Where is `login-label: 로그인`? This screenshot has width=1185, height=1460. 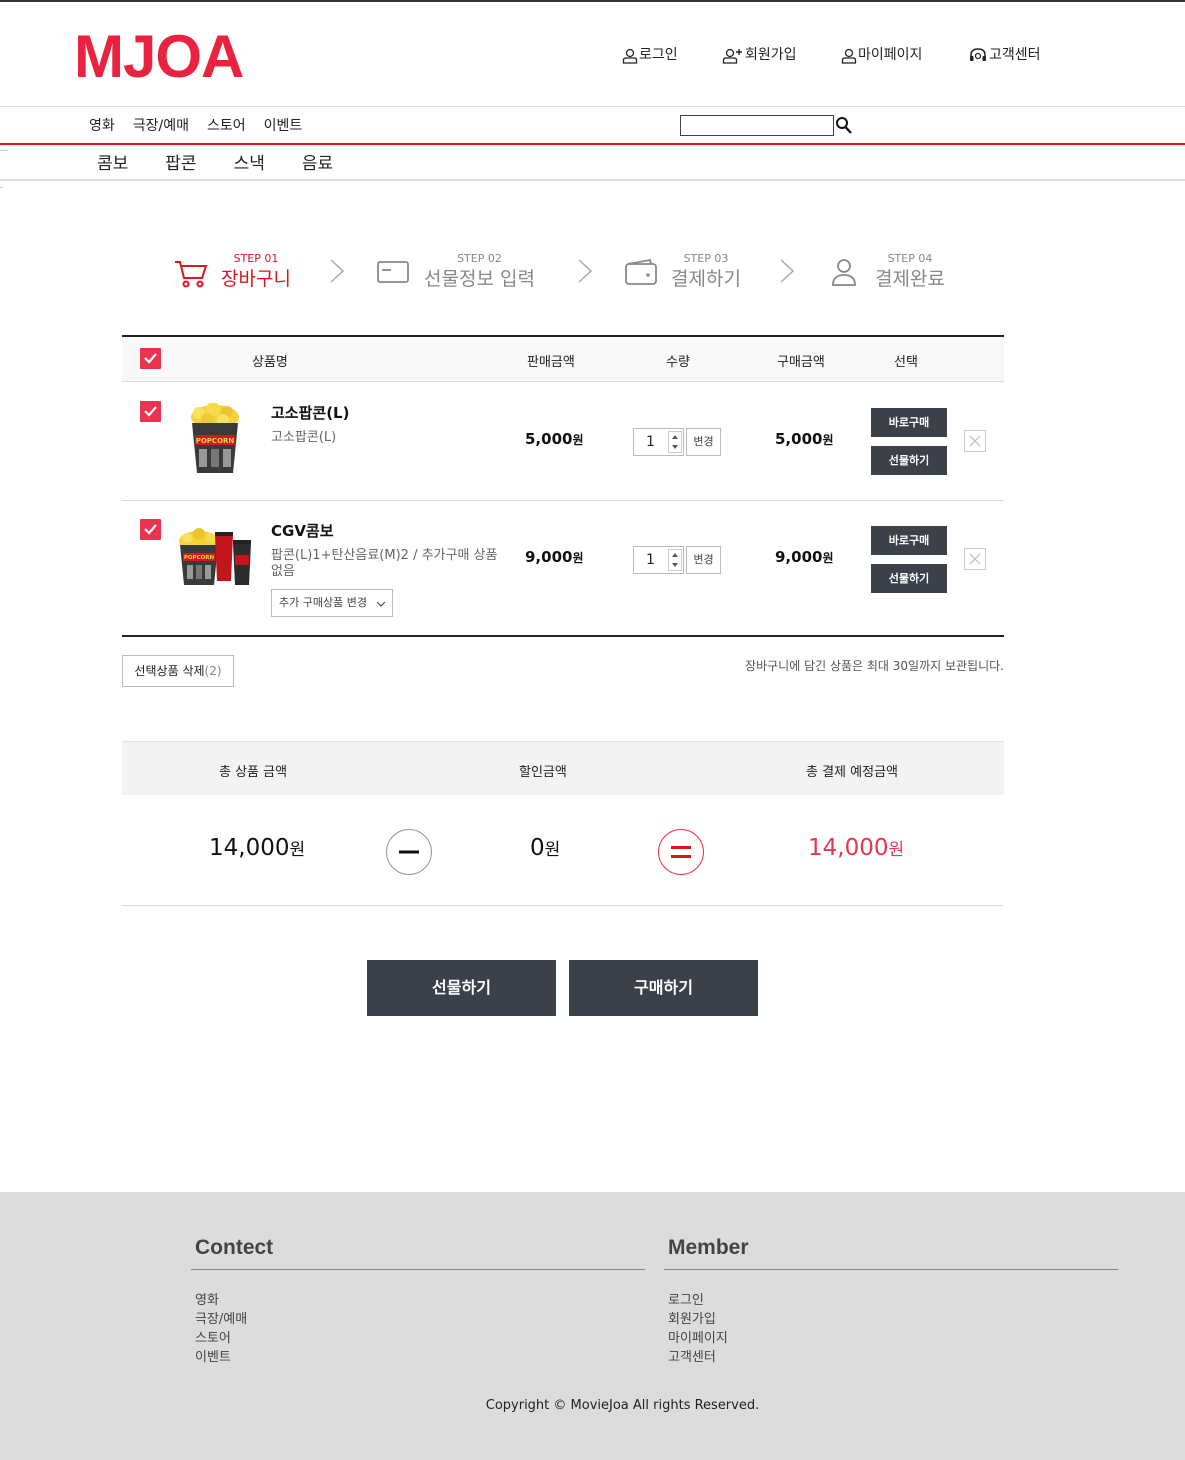
login-label: 로그인 is located at coordinates (658, 55).